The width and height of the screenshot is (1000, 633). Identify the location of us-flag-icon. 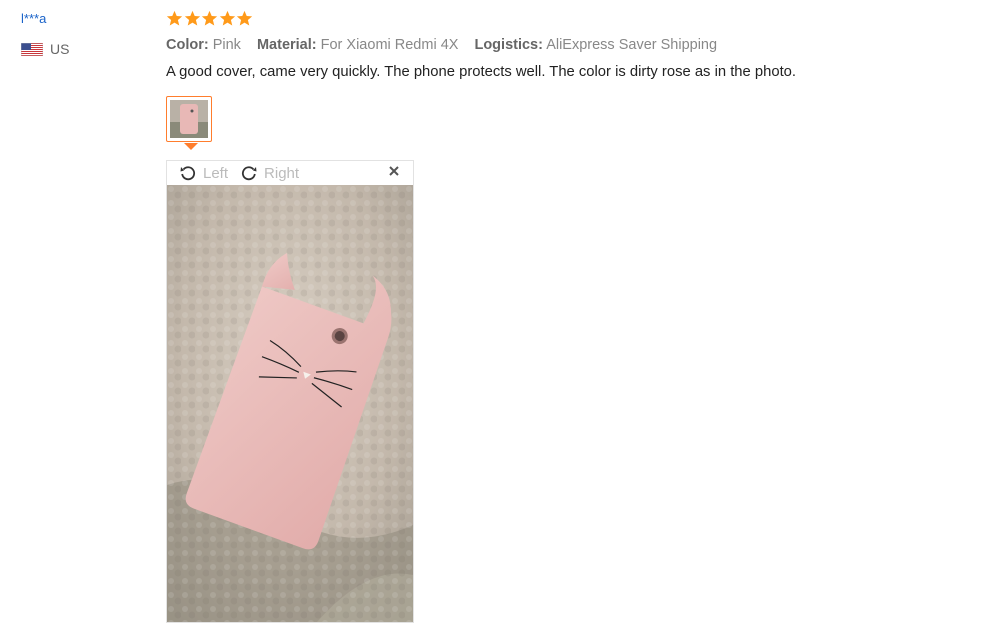
(32, 49).